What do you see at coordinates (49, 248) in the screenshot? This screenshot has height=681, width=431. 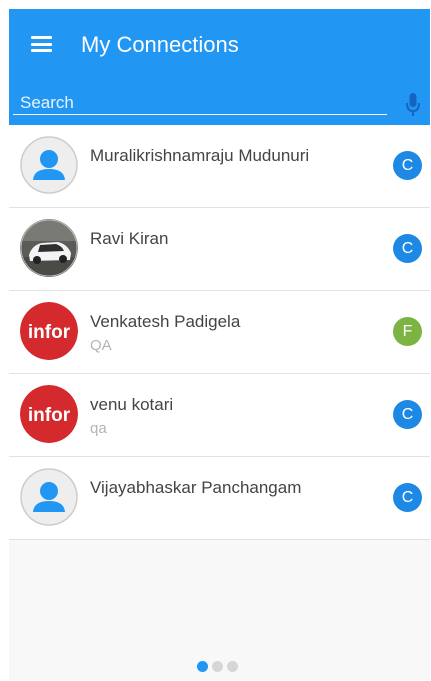 I see `car-photo` at bounding box center [49, 248].